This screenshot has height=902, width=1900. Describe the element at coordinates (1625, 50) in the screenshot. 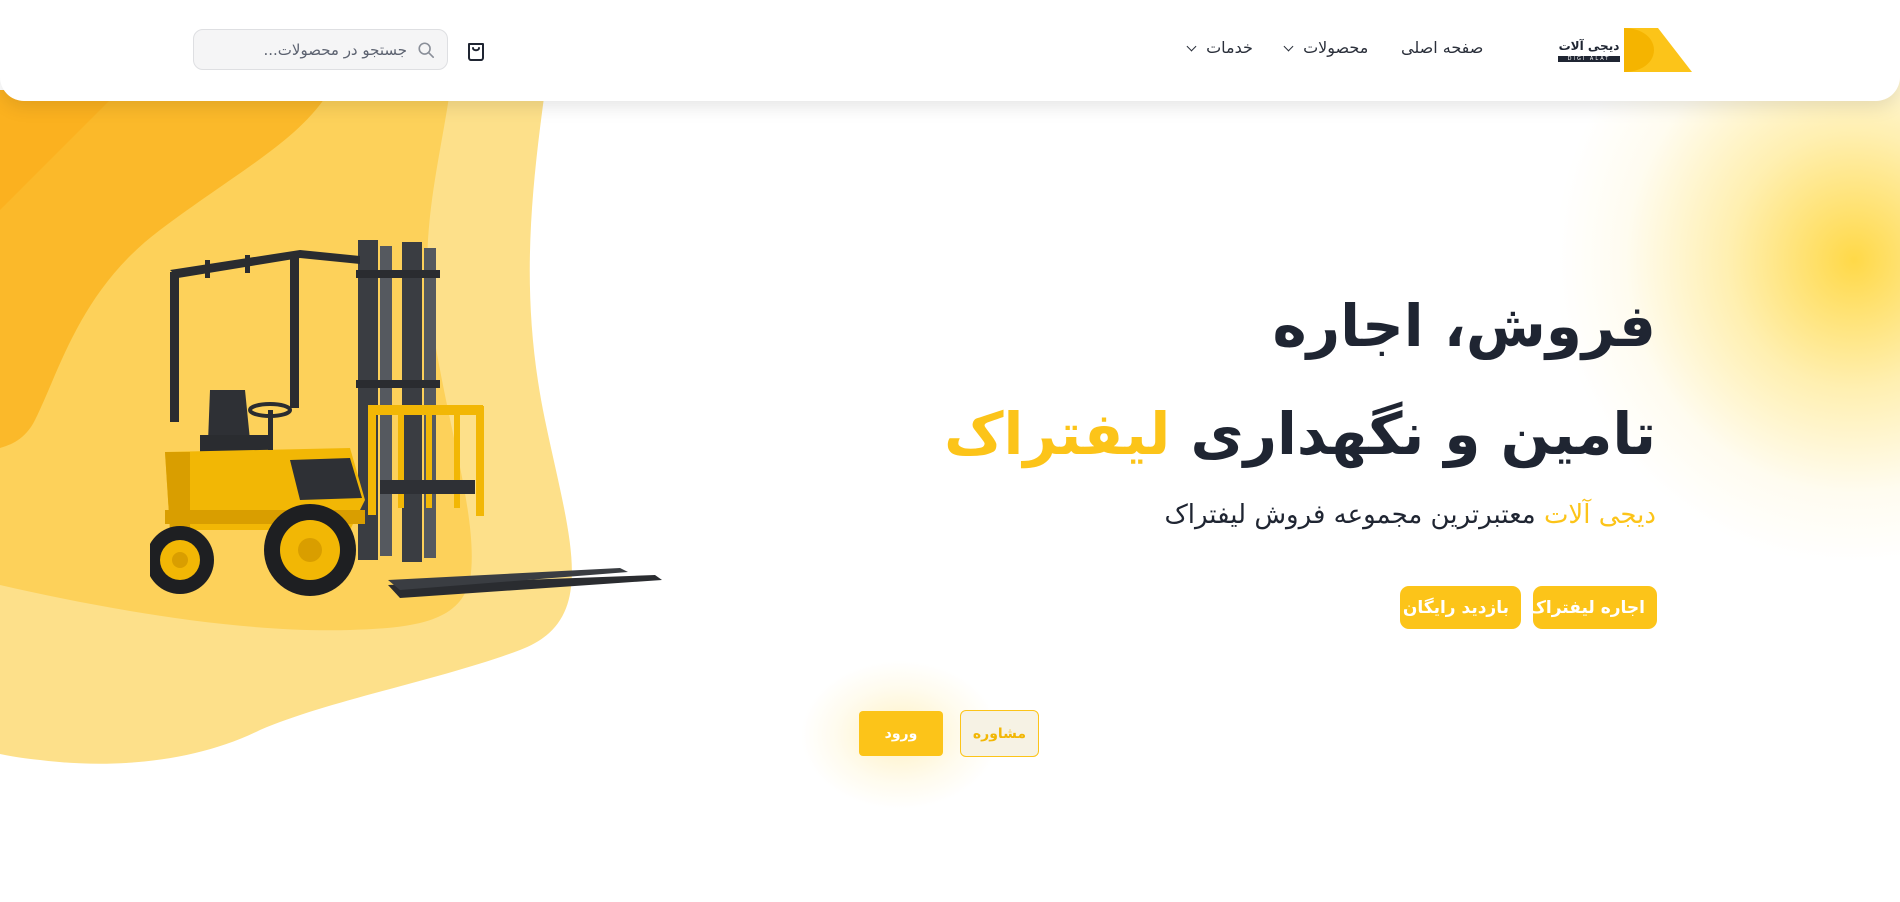

I see `site-logo: دیجی آلات DIGI ALAT` at that location.